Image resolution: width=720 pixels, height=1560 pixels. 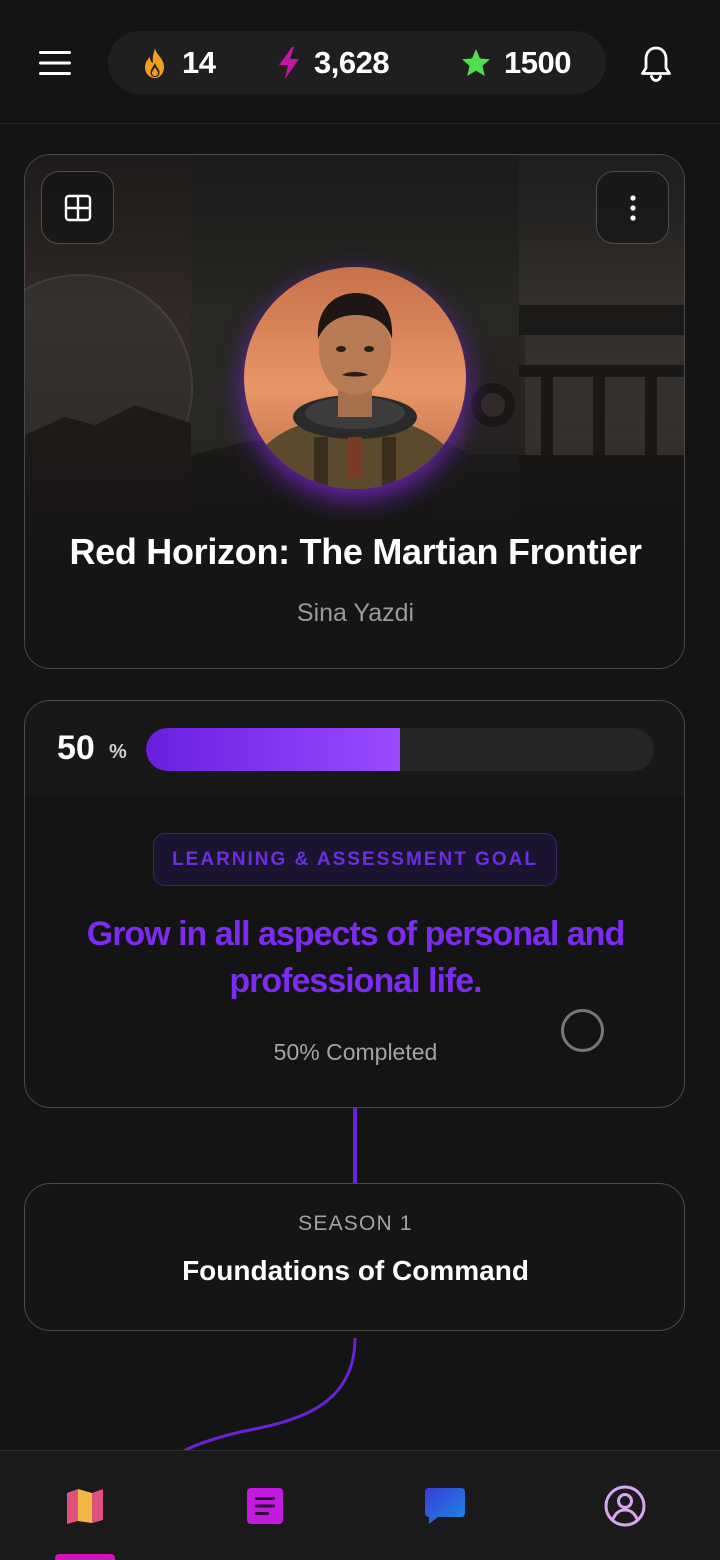 I want to click on hamburger-icon, so click(x=55, y=63).